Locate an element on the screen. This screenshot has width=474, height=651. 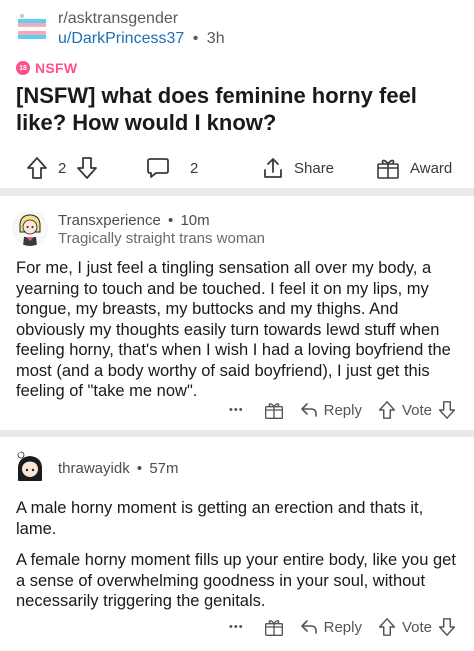
comment-meta: Transxperience • 10m is located at coordinates (134, 220).